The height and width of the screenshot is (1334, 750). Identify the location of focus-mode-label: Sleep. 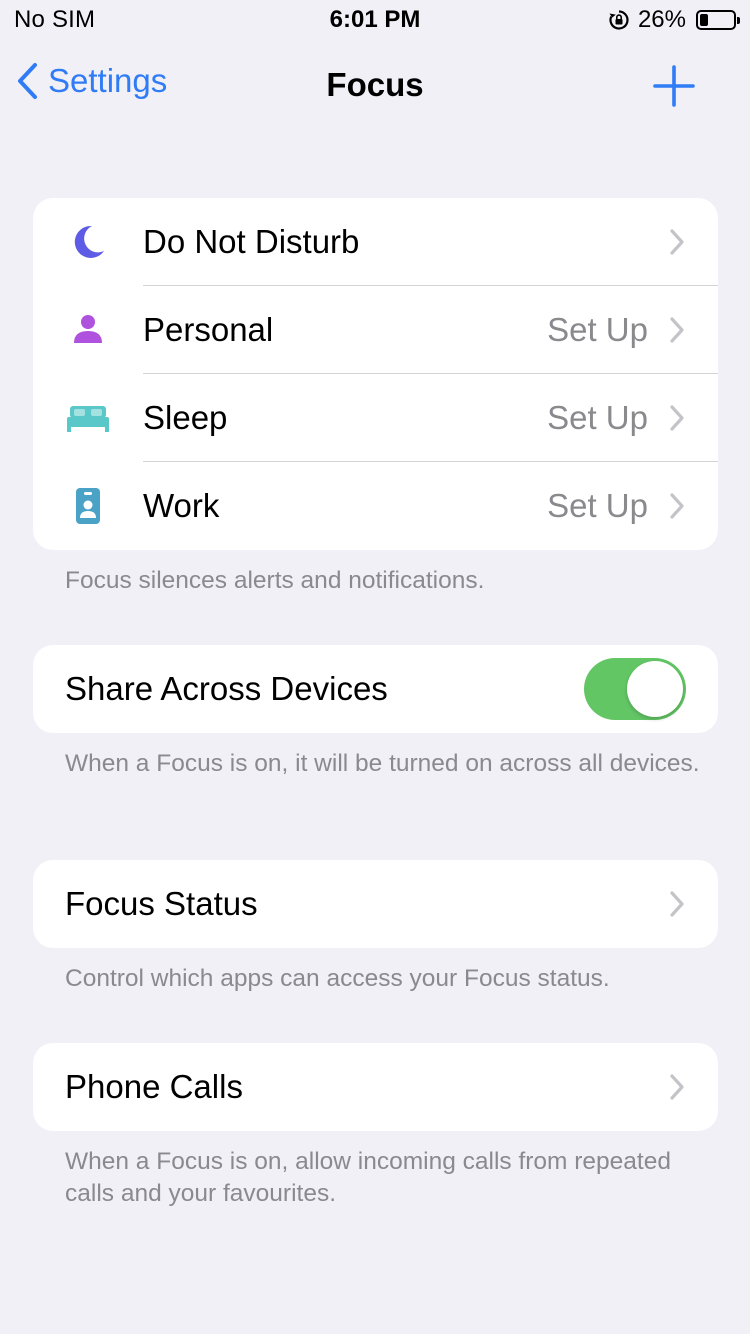
(185, 417).